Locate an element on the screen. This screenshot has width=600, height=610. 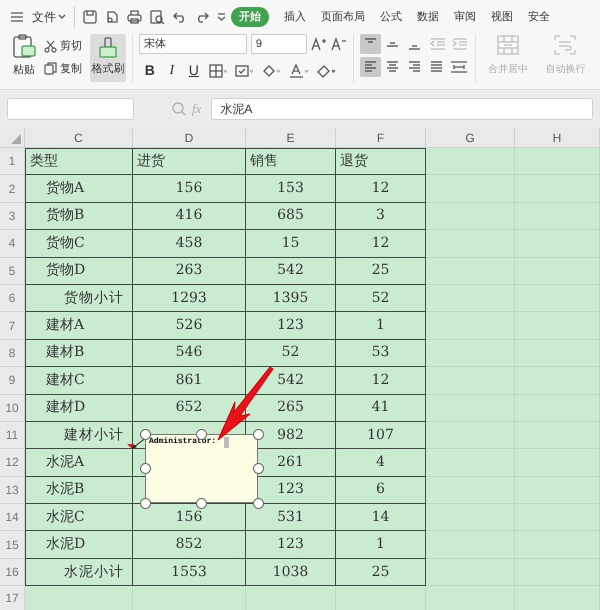
table-cell: 15 is located at coordinates (291, 244).